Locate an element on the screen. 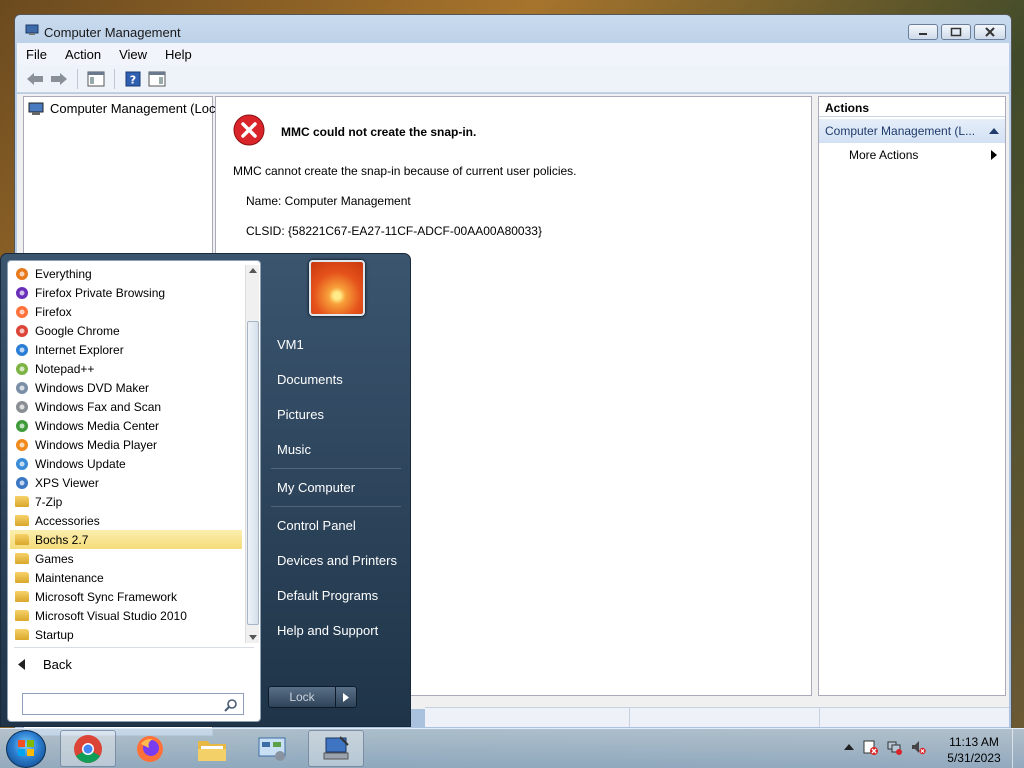  tree-item-computer-management: Computer Management (Local is located at coordinates (127, 108).